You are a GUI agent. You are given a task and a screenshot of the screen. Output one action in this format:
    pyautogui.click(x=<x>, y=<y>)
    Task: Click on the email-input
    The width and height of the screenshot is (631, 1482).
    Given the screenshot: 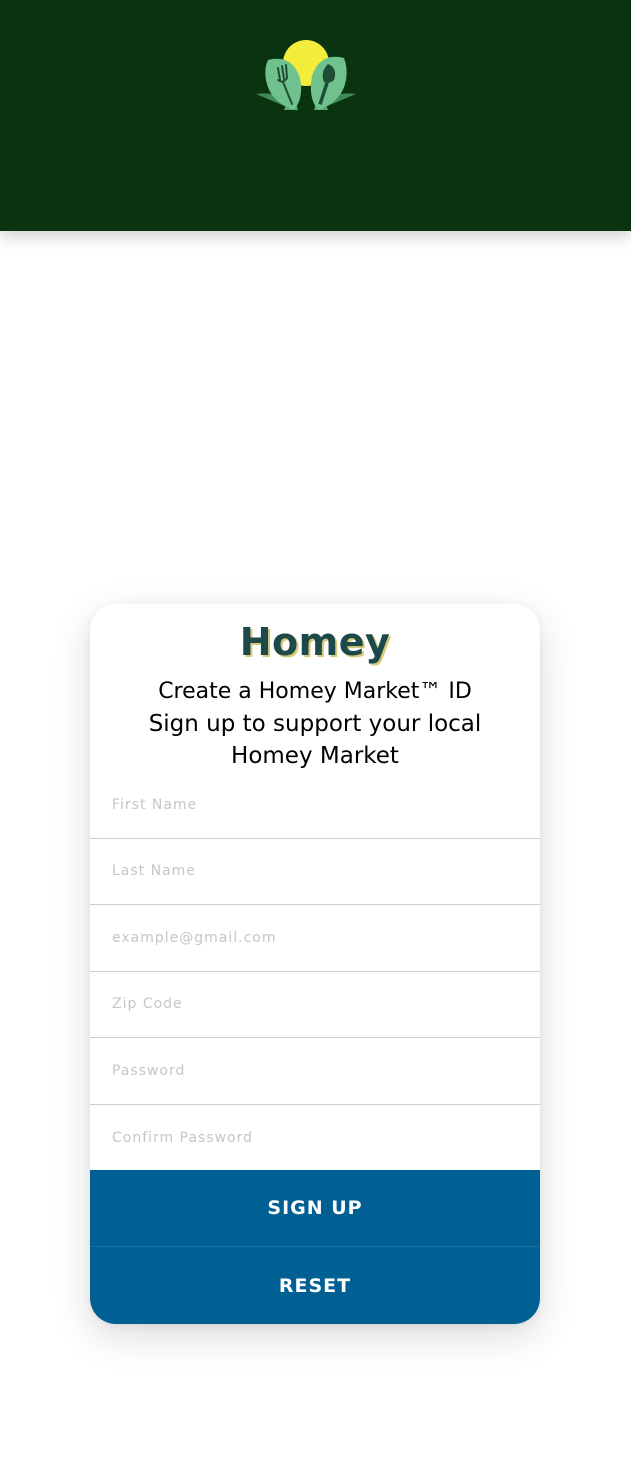 What is the action you would take?
    pyautogui.click(x=315, y=938)
    